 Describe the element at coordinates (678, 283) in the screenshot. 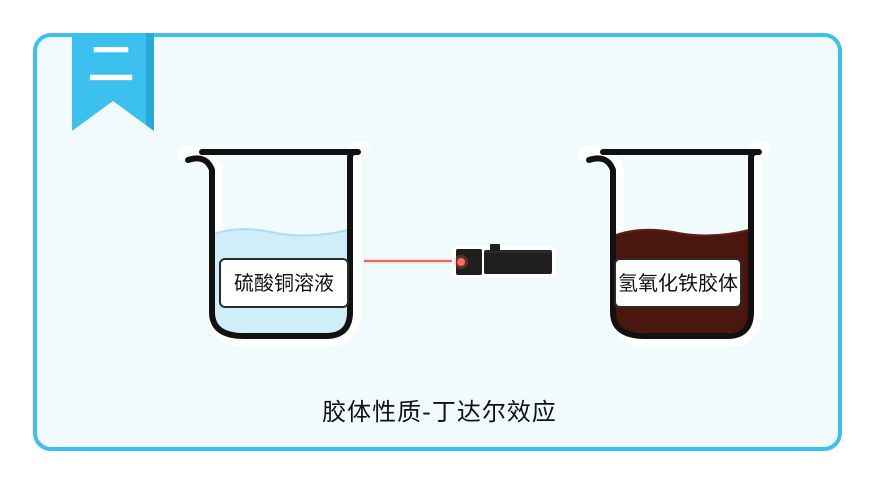

I see `right-beaker-label: 氢氧化铁胶体` at that location.